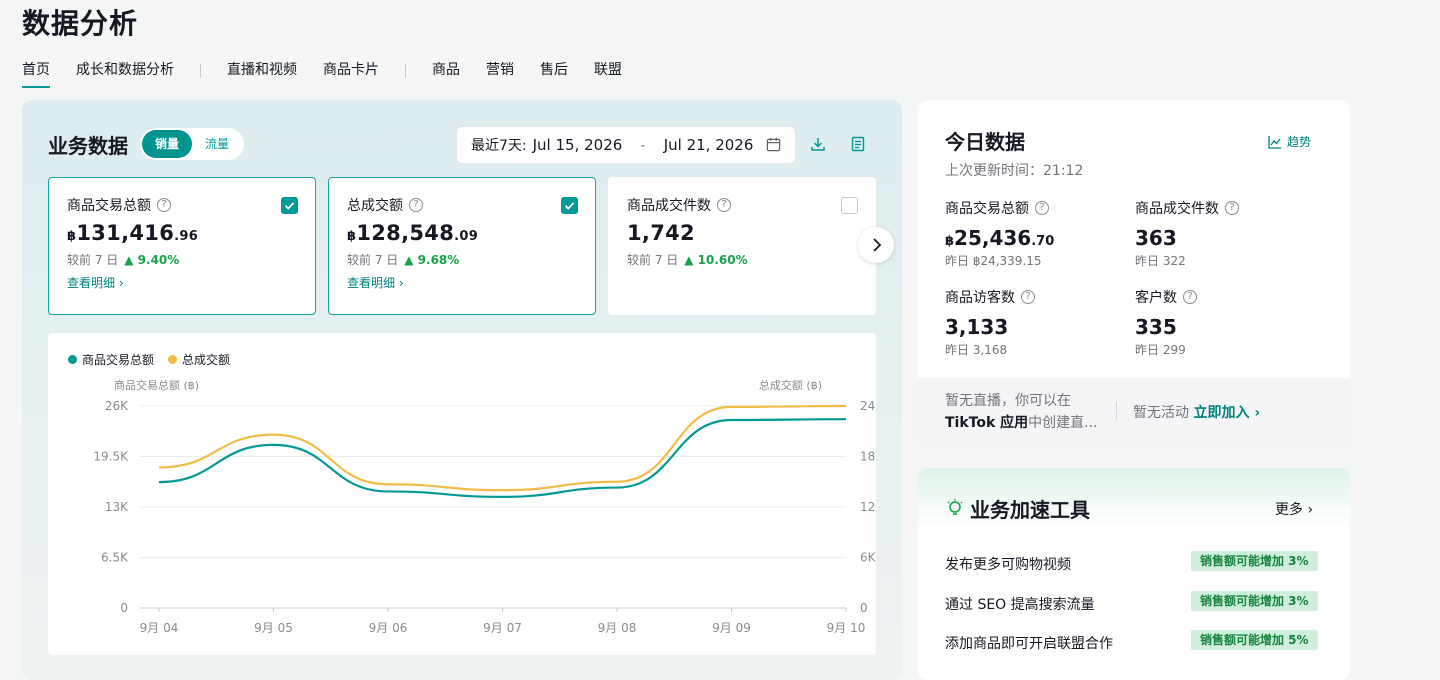  I want to click on metric-value: ฿131,416.96, so click(133, 233).